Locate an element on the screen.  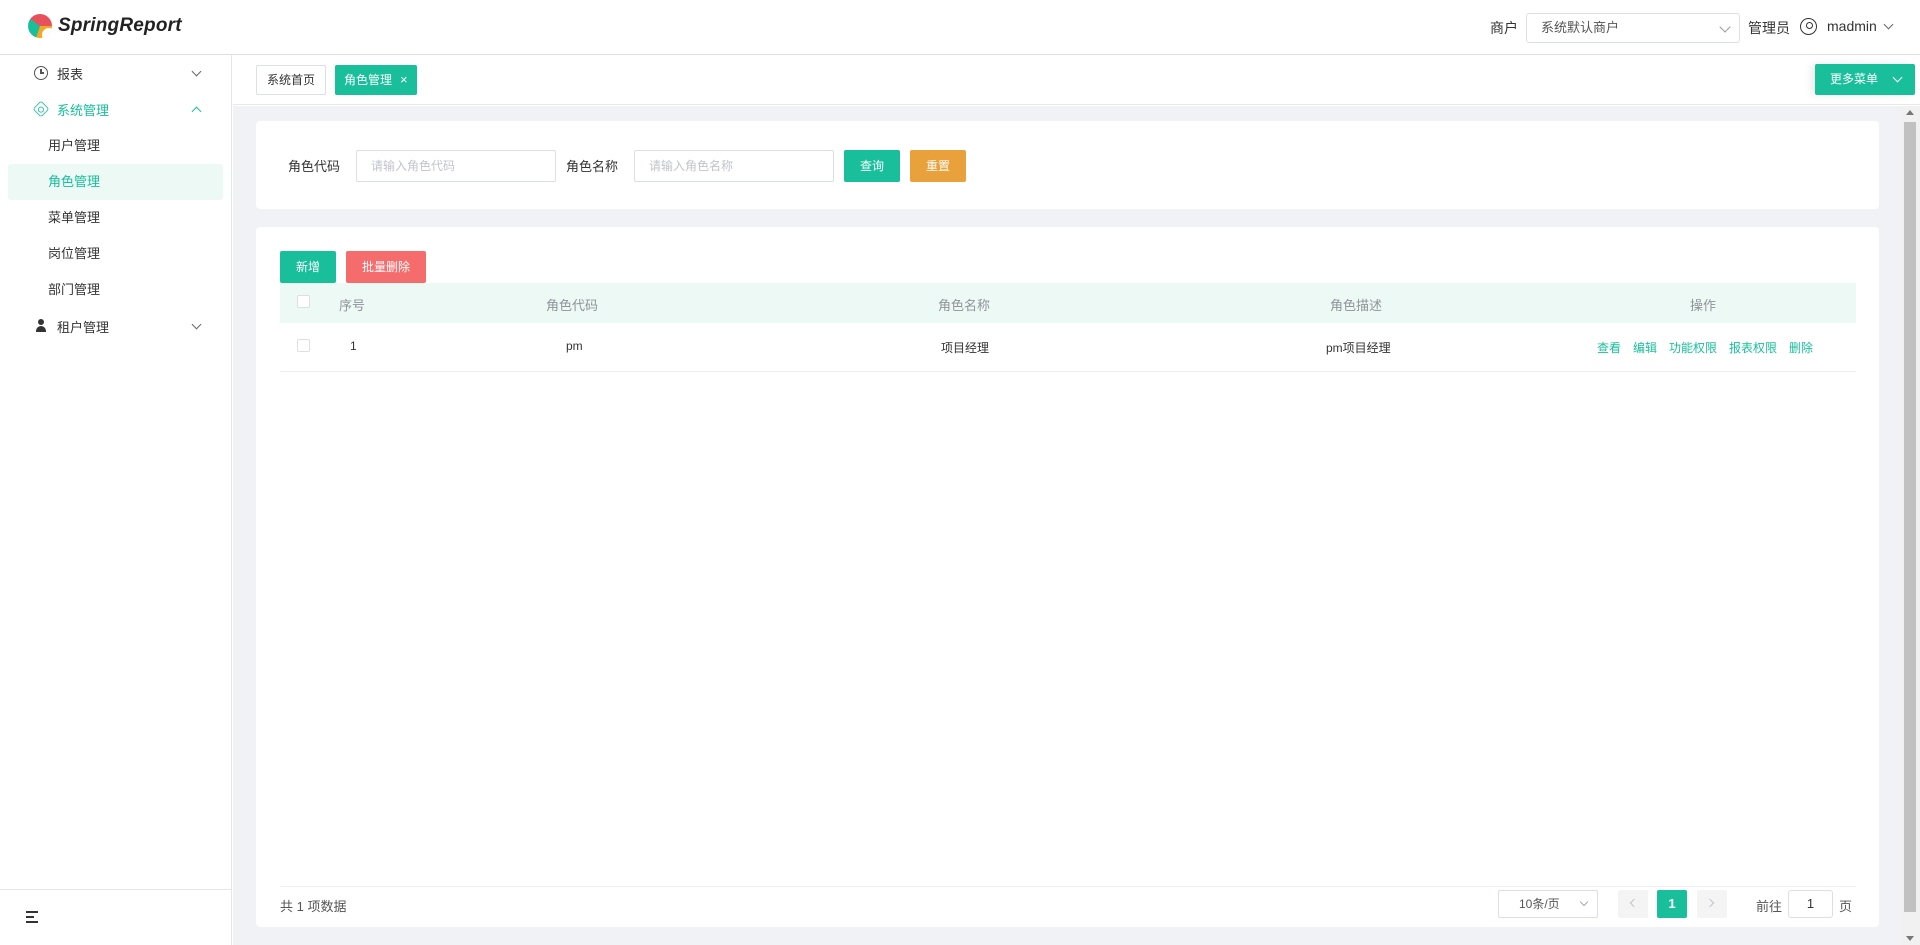
goto-prefix: 前往 is located at coordinates (1769, 906).